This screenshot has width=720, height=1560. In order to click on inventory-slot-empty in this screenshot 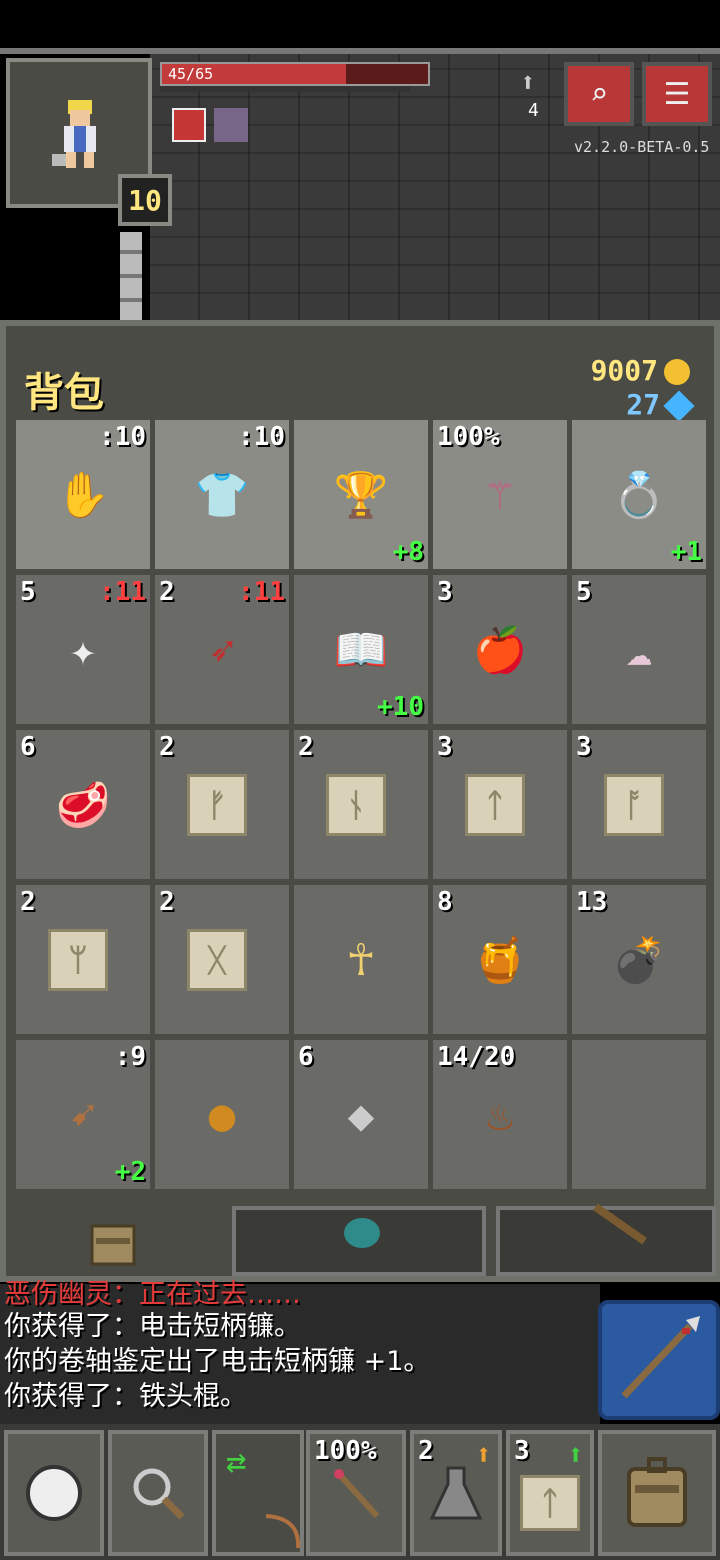, I will do `click(639, 1114)`.